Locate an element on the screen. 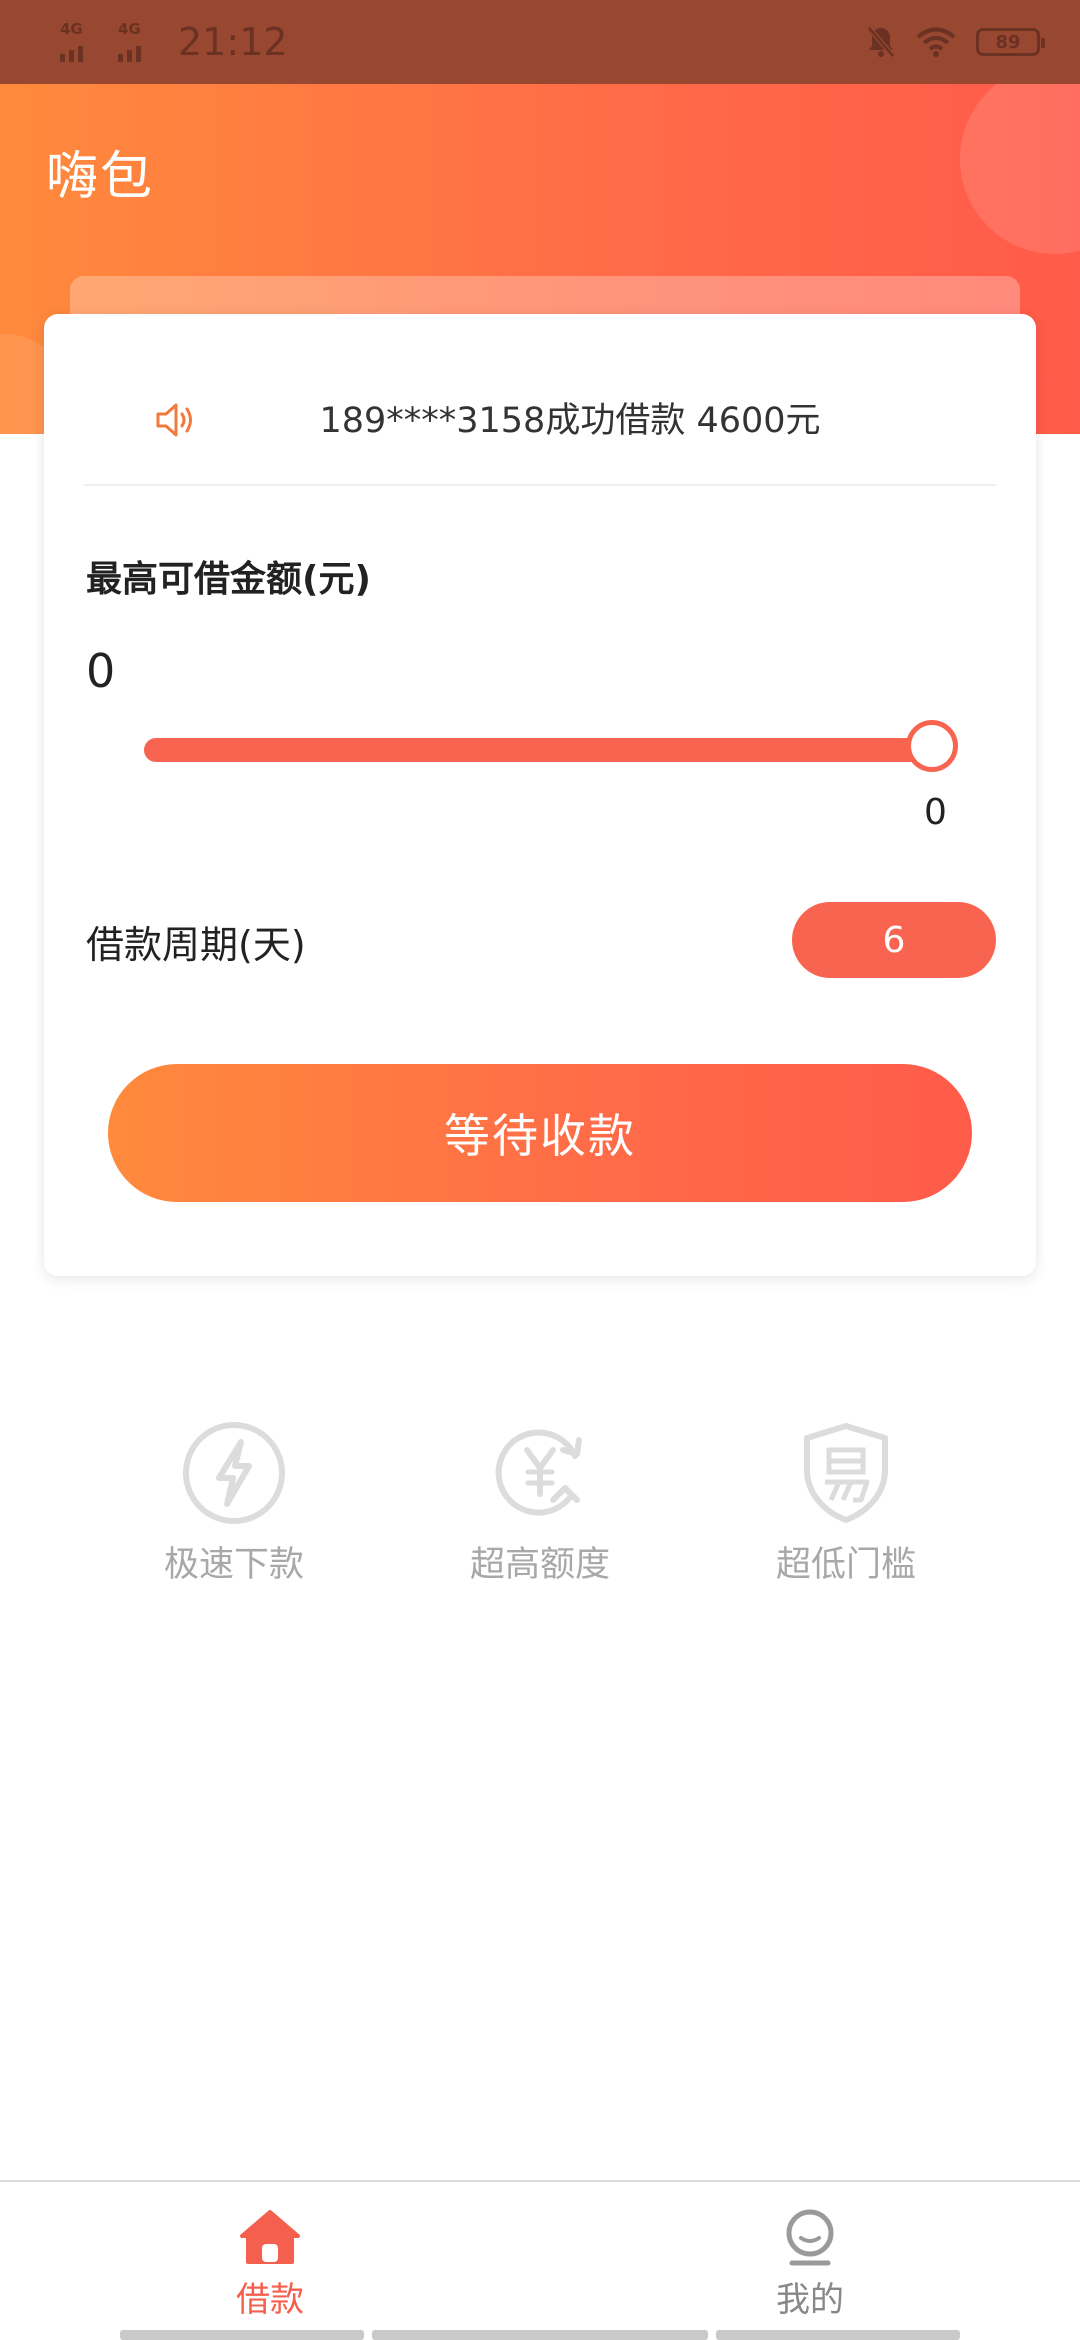 This screenshot has height=2340, width=1080. shield-yi-icon is located at coordinates (846, 1473).